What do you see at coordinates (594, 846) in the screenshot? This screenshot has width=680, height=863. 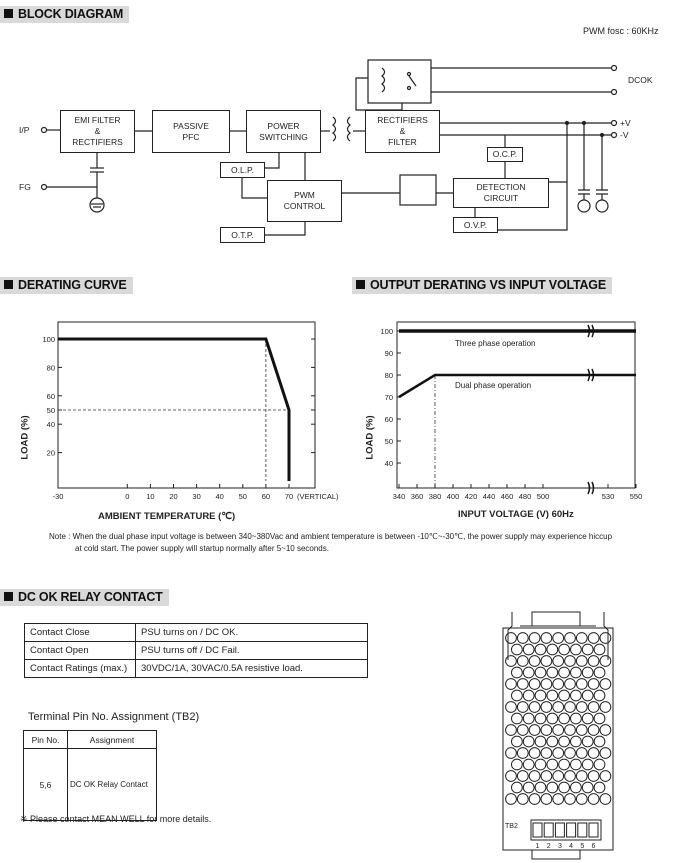 I see `pin-number: 6` at bounding box center [594, 846].